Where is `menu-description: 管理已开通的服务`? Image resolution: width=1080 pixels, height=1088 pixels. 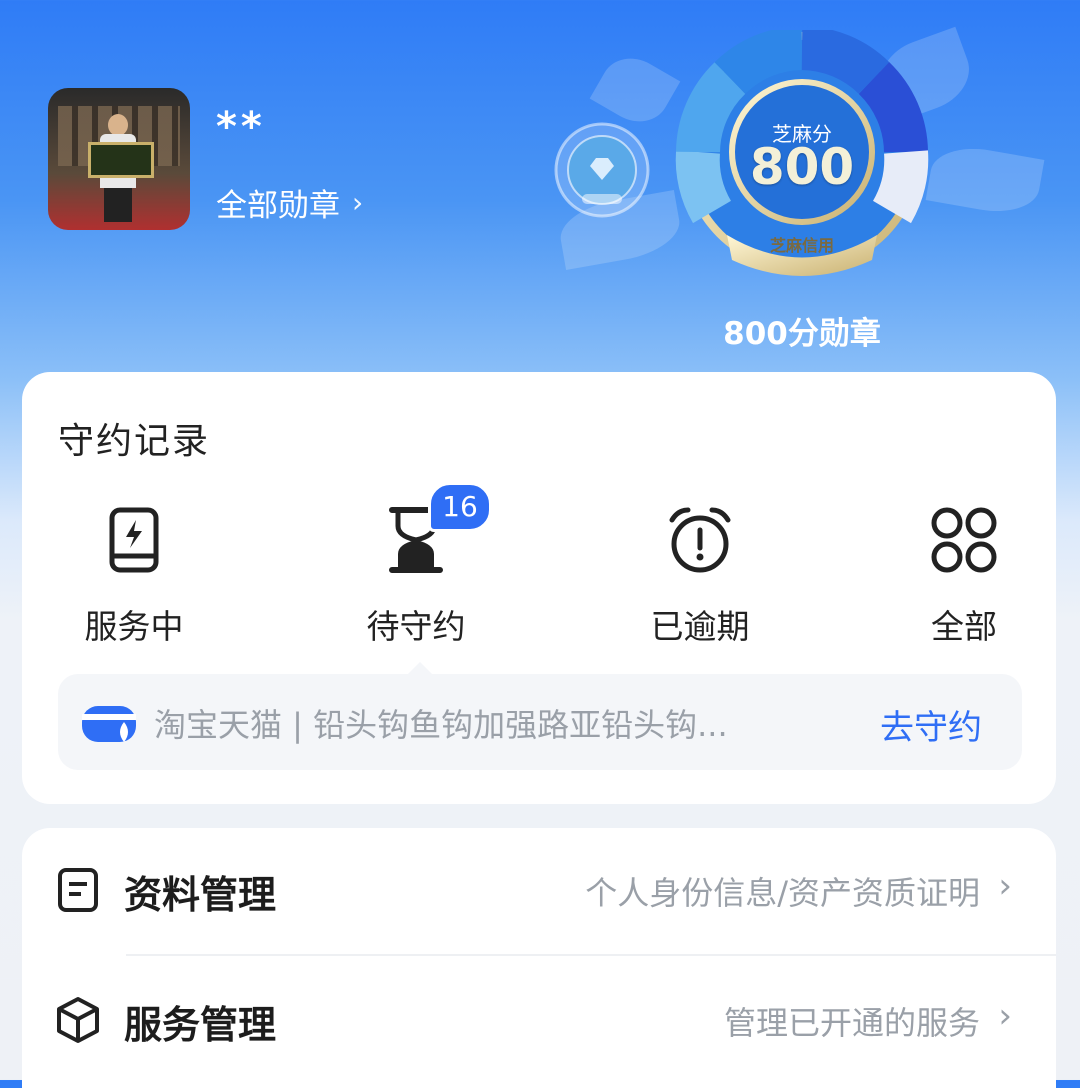 menu-description: 管理已开通的服务 is located at coordinates (851, 1023).